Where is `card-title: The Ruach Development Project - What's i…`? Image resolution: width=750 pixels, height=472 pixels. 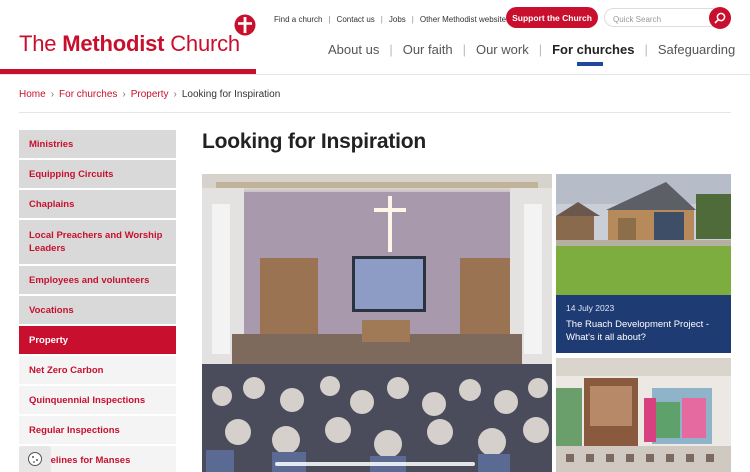
card-title: The Ruach Development Project - What's i… is located at coordinates (643, 331).